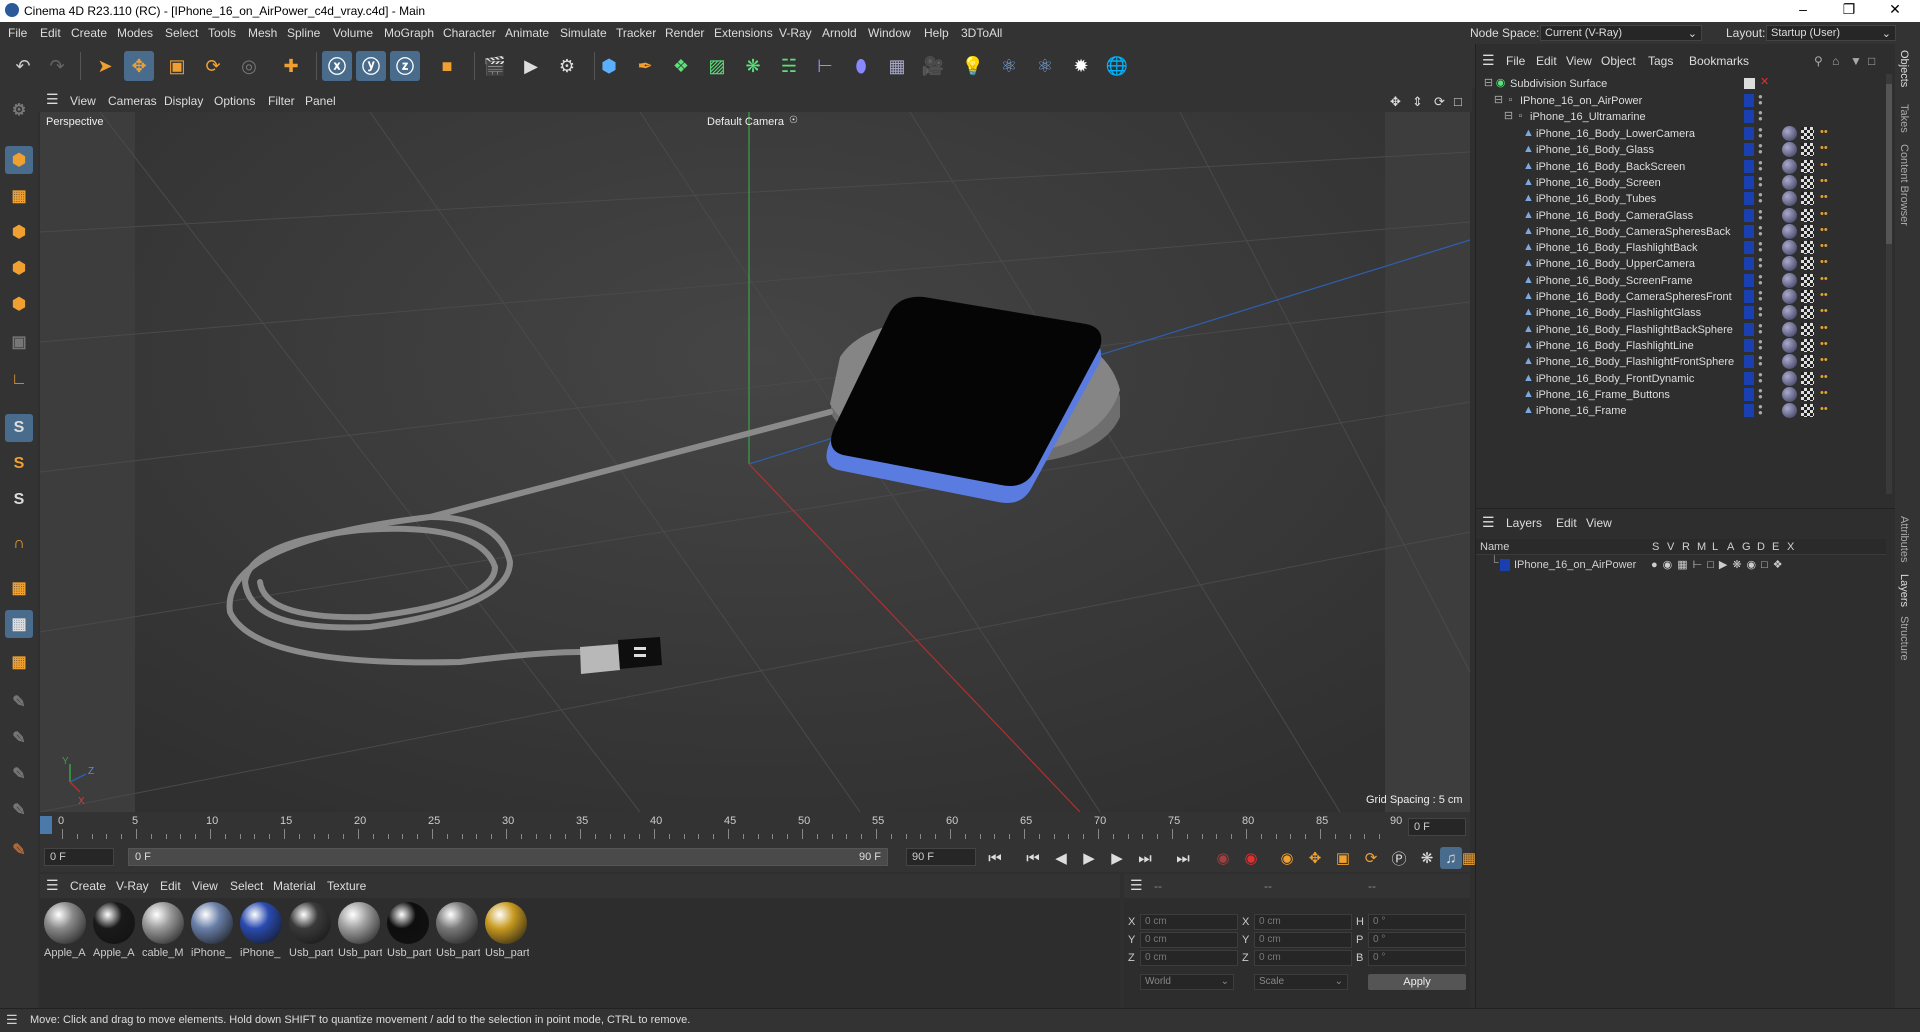  What do you see at coordinates (262, 33) in the screenshot?
I see `menu-mesh: Mesh` at bounding box center [262, 33].